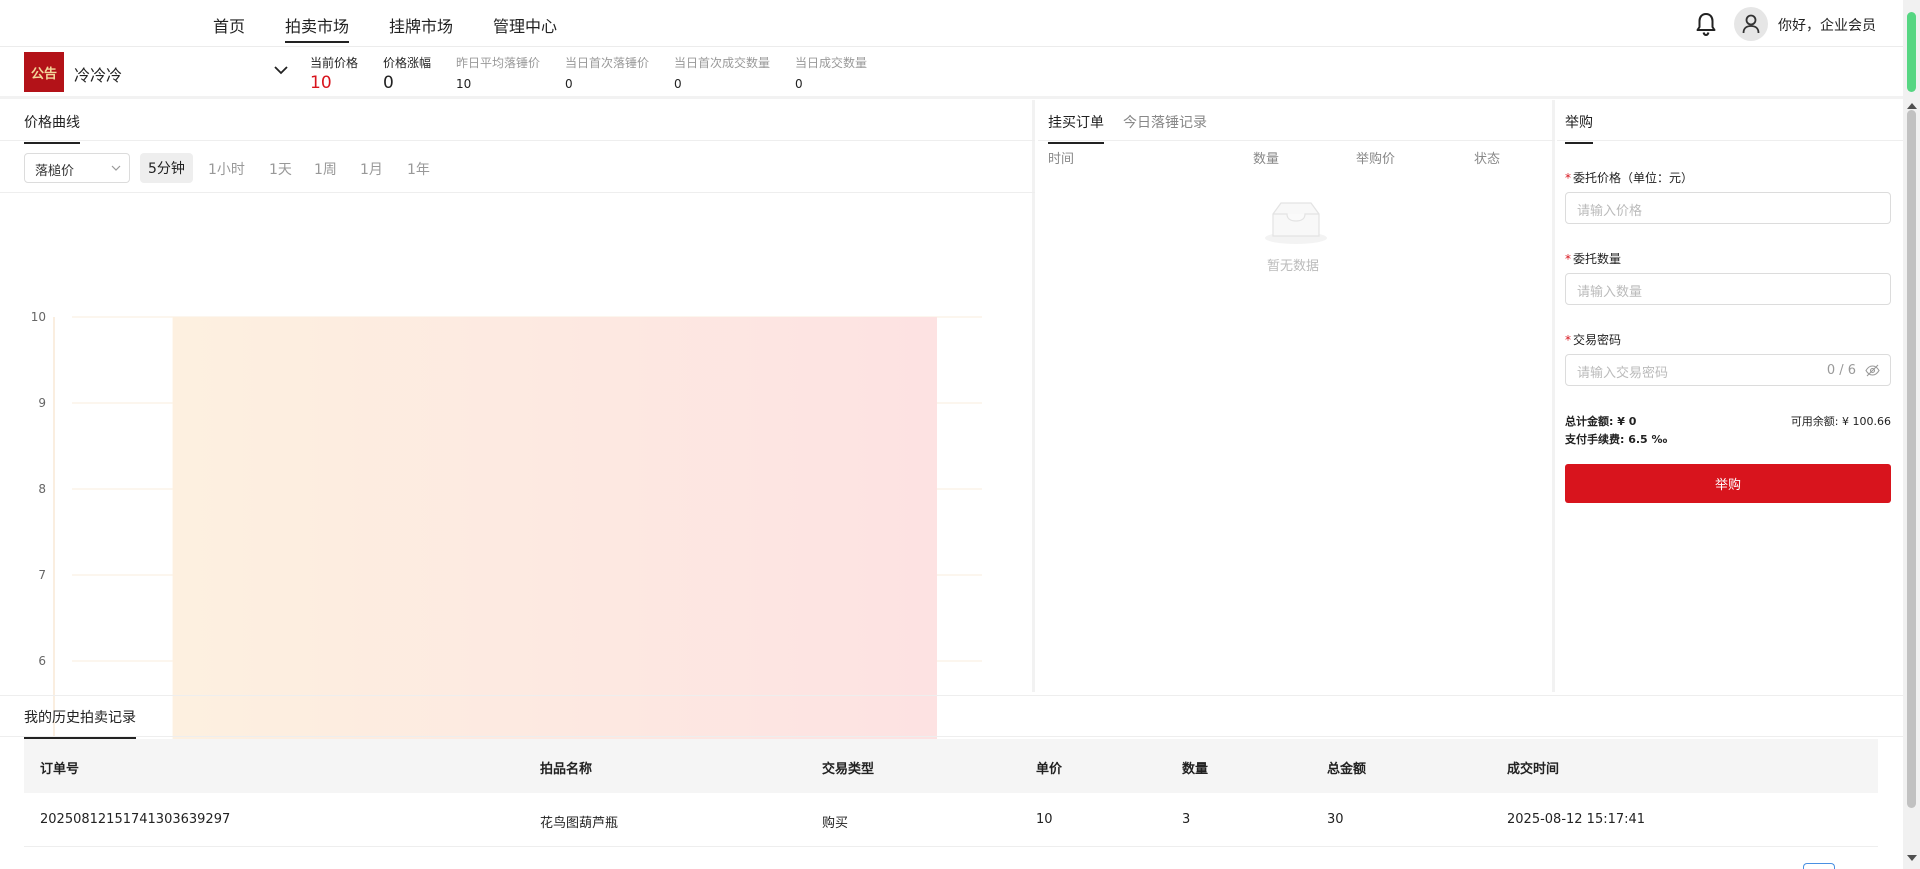 Image resolution: width=1920 pixels, height=869 pixels. Describe the element at coordinates (166, 168) in the screenshot. I see `period-5min: 5分钟` at that location.